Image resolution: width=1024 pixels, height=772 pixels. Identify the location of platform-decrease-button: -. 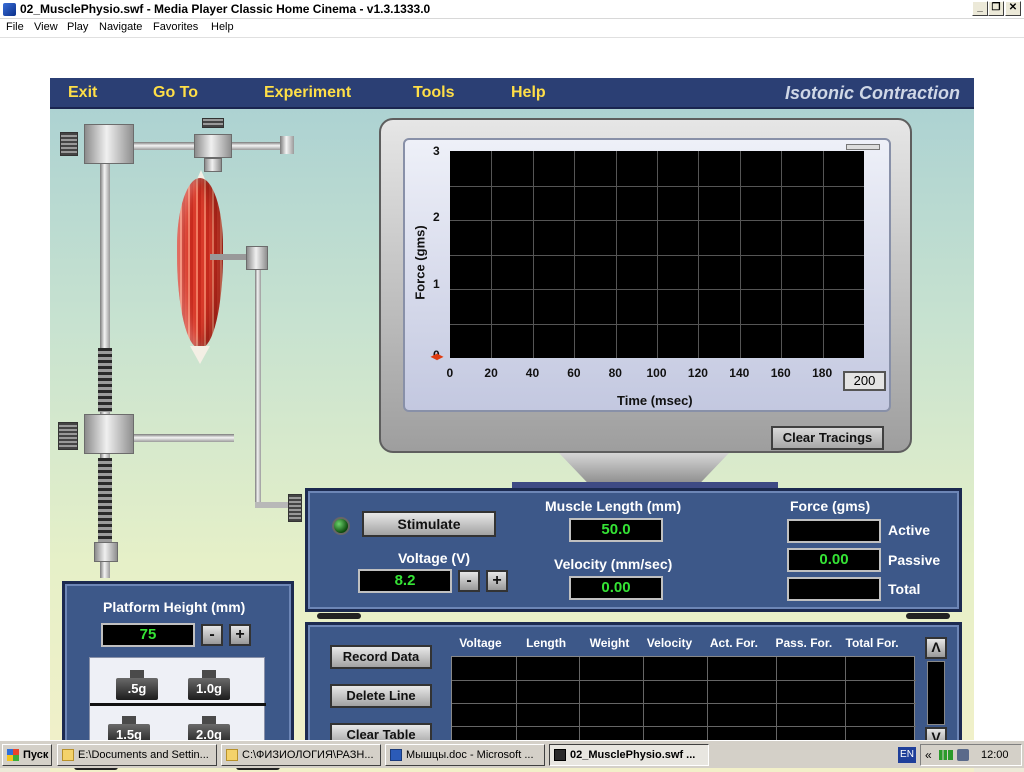
(212, 635).